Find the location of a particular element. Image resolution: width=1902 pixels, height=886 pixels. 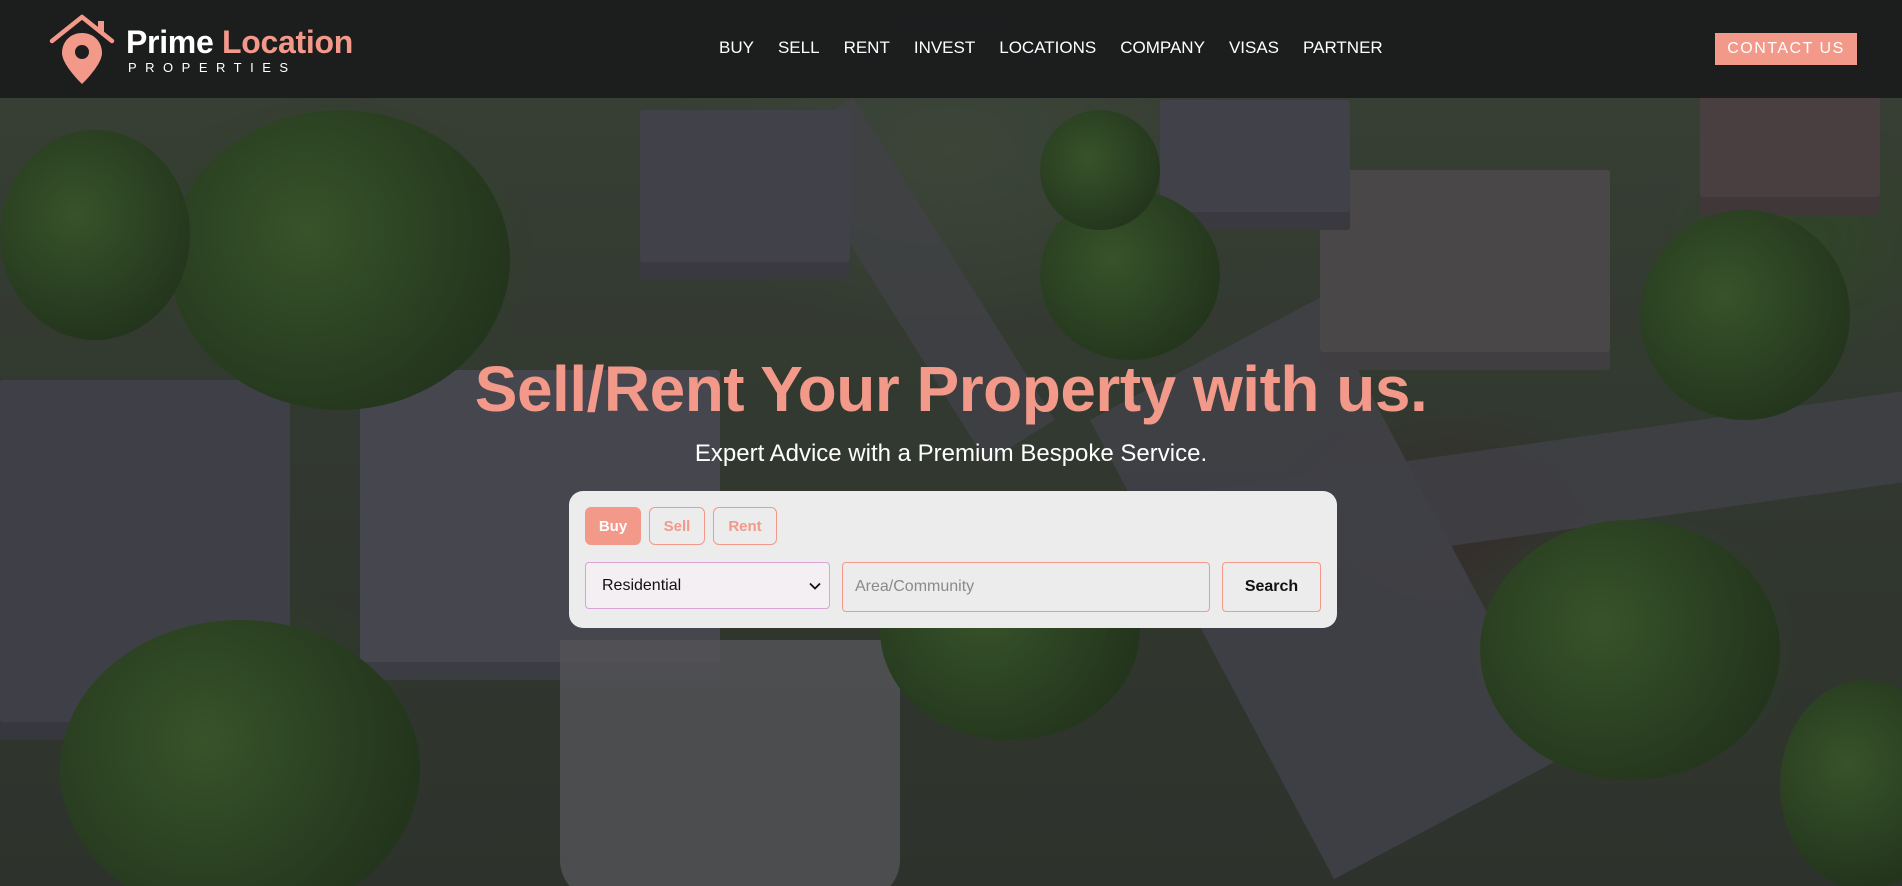

logo: Prime Location PROPERTIES is located at coordinates (200, 50).